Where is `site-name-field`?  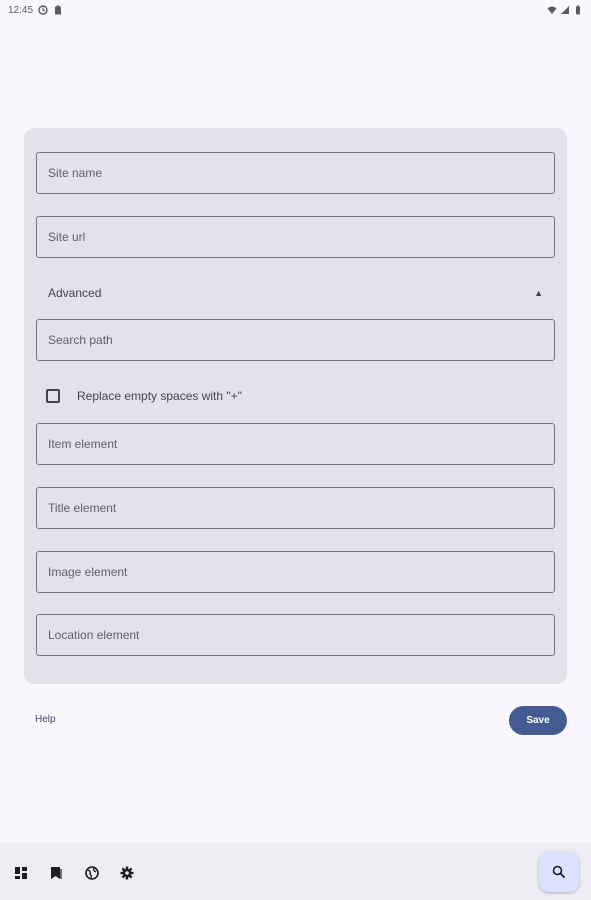 site-name-field is located at coordinates (295, 173).